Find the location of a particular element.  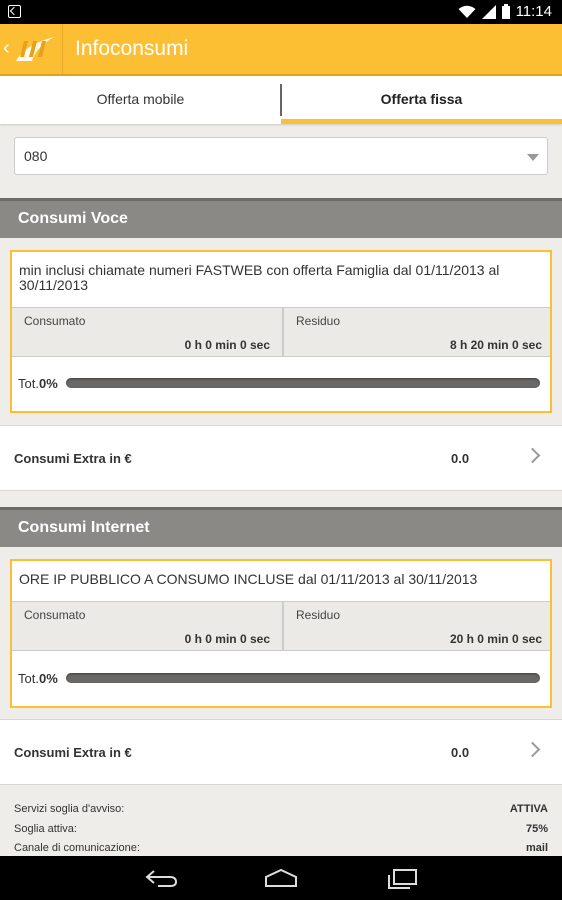

fastweb-logo-icon is located at coordinates (35, 49).